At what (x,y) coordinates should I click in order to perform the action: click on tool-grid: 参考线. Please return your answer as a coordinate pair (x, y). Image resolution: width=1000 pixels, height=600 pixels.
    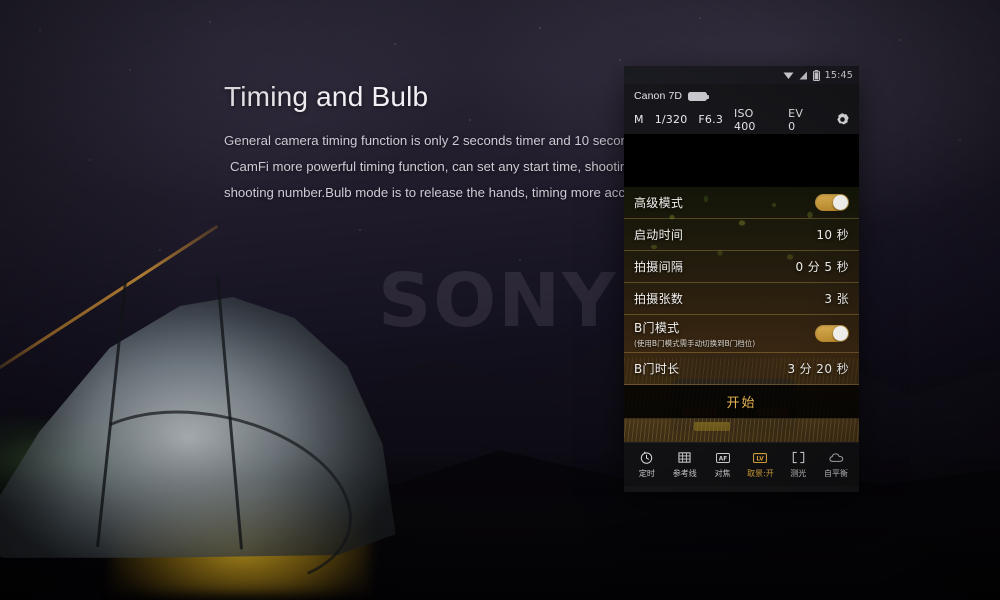
    Looking at the image, I should click on (685, 465).